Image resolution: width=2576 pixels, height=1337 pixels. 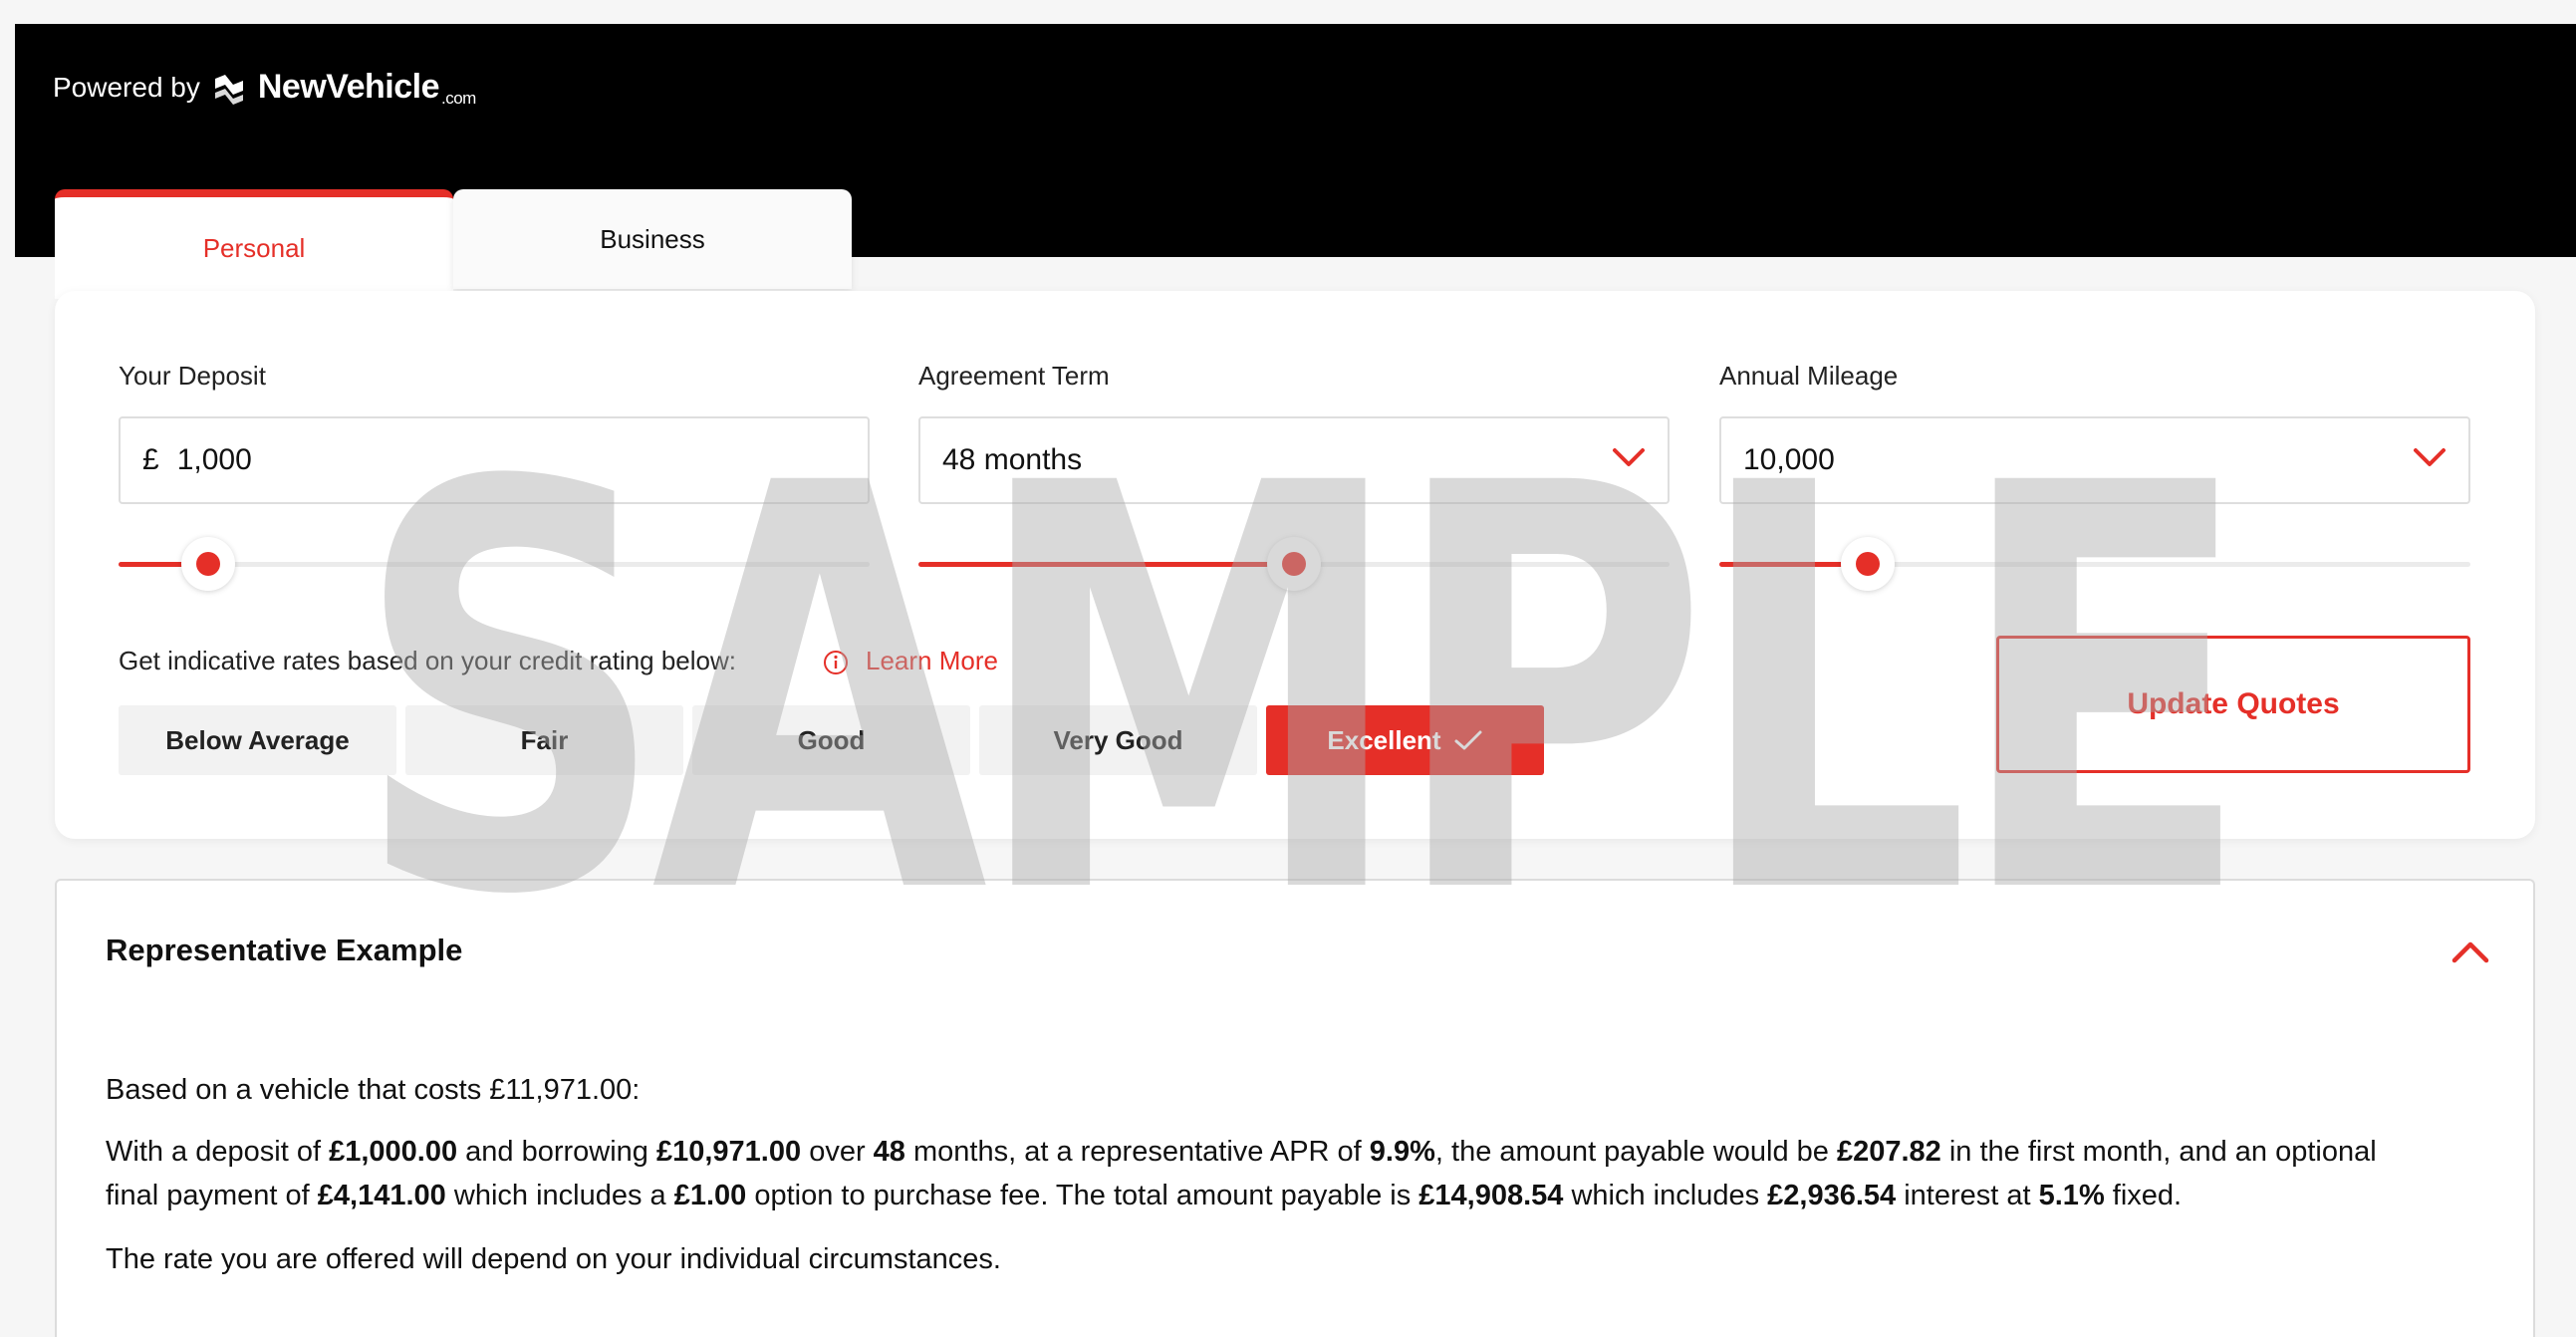 I want to click on rep-rate: 5.1%, so click(x=2071, y=1195).